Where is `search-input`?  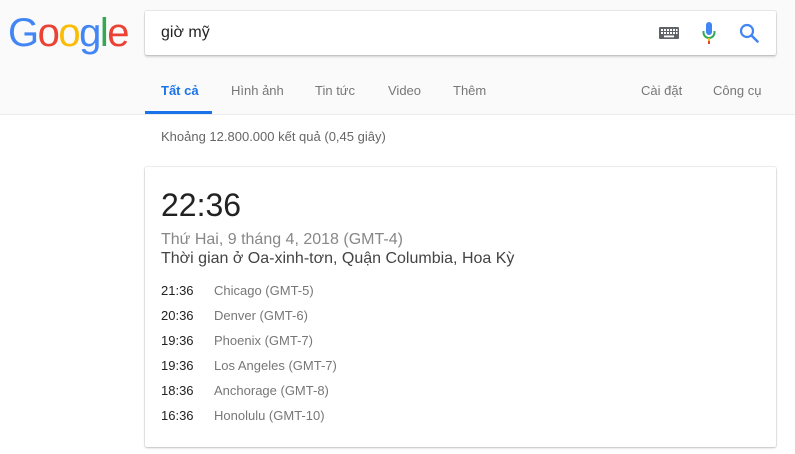 search-input is located at coordinates (401, 33).